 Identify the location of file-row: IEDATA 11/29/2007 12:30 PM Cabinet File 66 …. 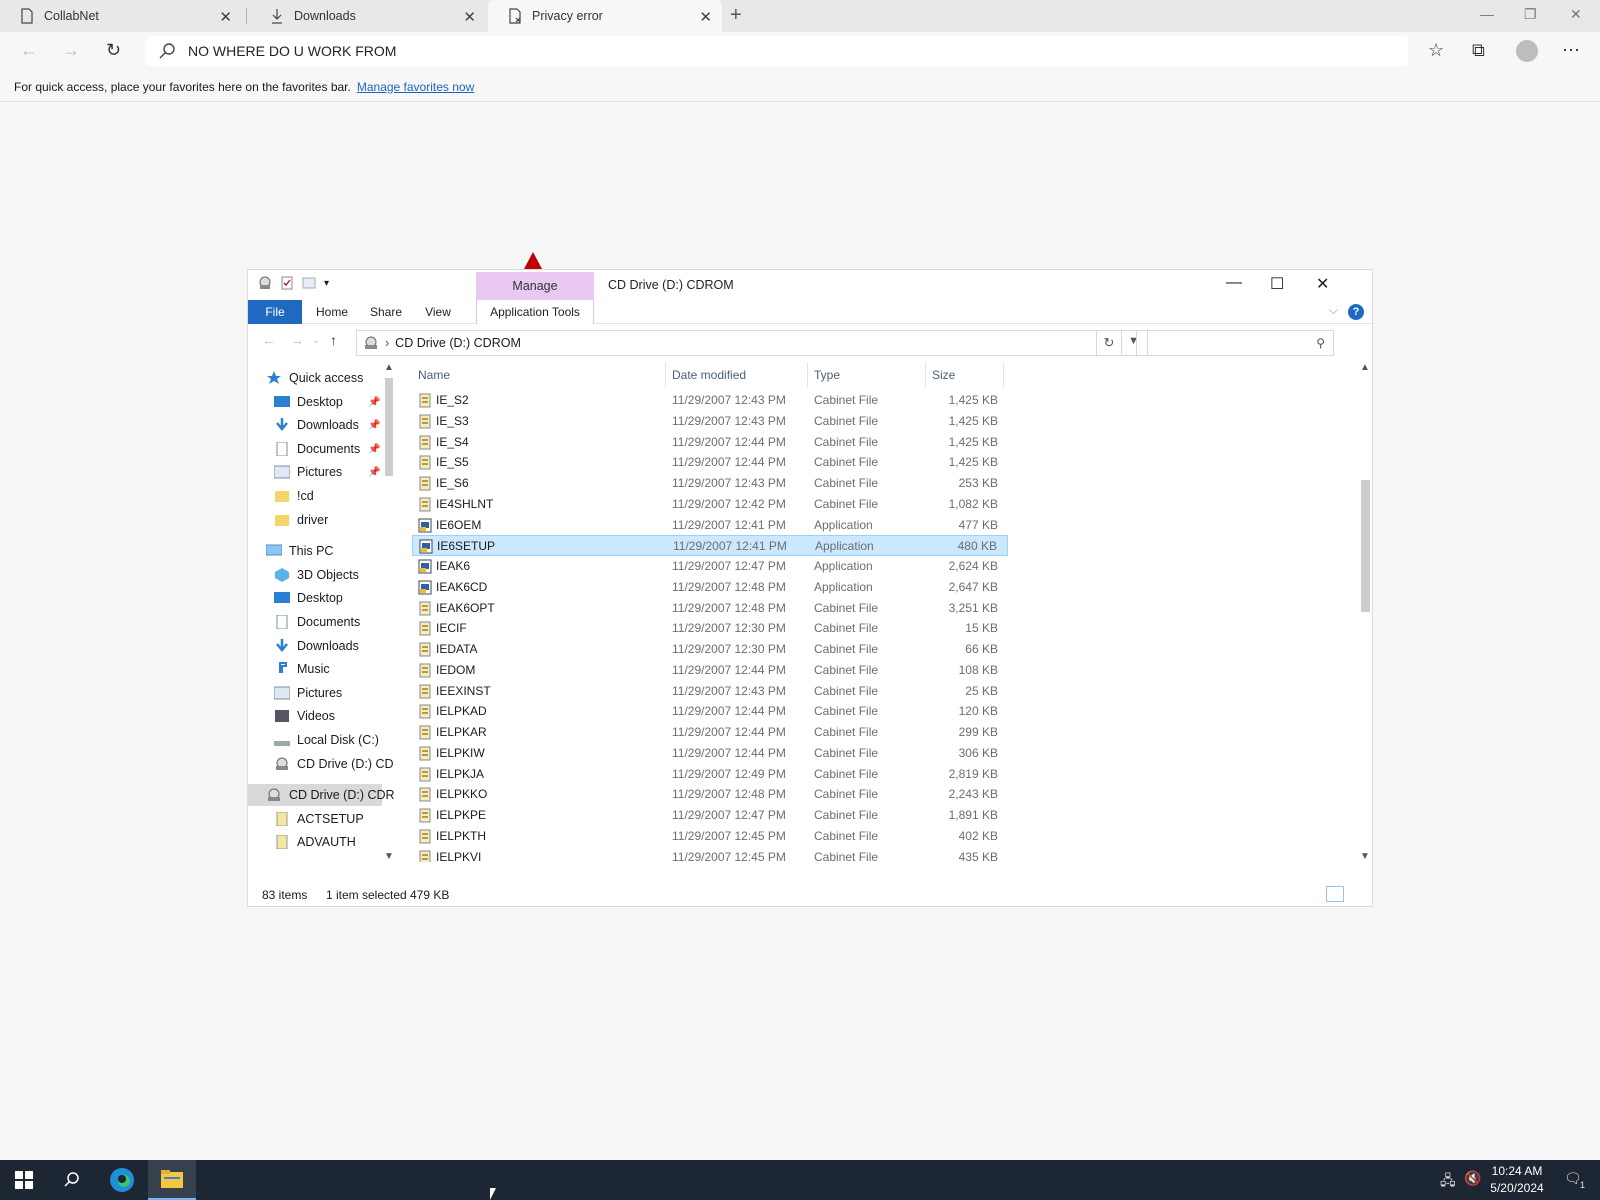
(710, 649).